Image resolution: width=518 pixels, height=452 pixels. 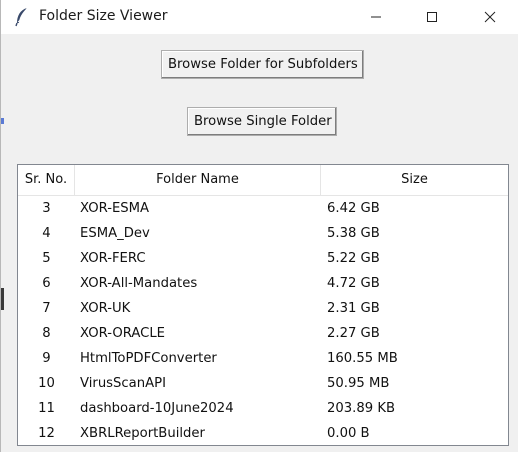 What do you see at coordinates (139, 283) in the screenshot?
I see `cell-folder-name: XOR-All-Mandates` at bounding box center [139, 283].